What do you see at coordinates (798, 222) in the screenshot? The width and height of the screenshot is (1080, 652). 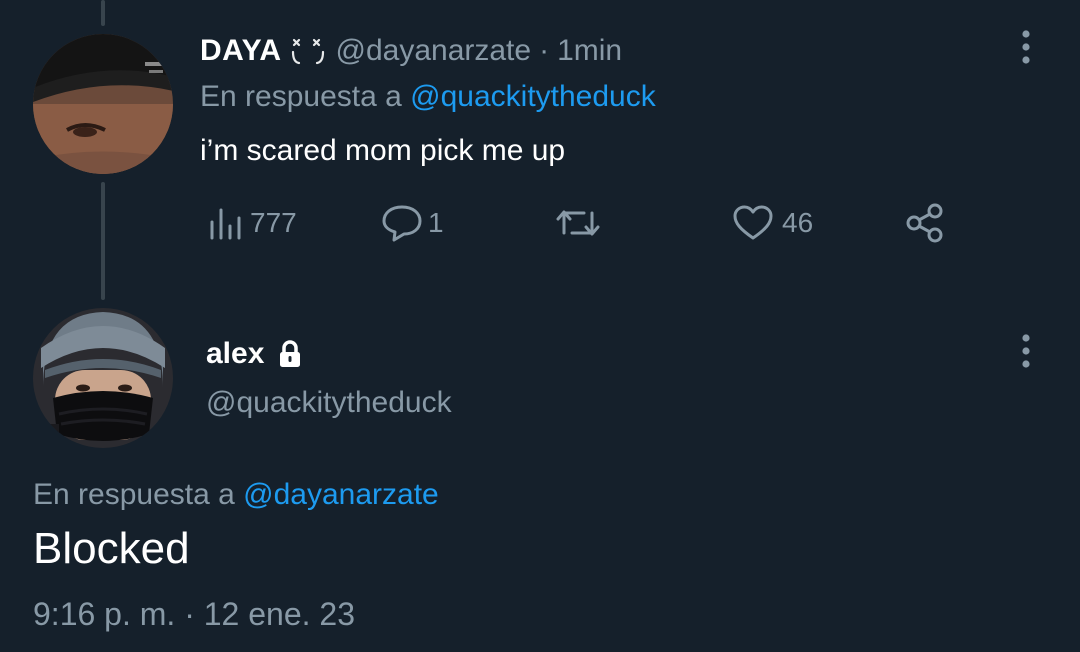 I see `like-count: 46` at bounding box center [798, 222].